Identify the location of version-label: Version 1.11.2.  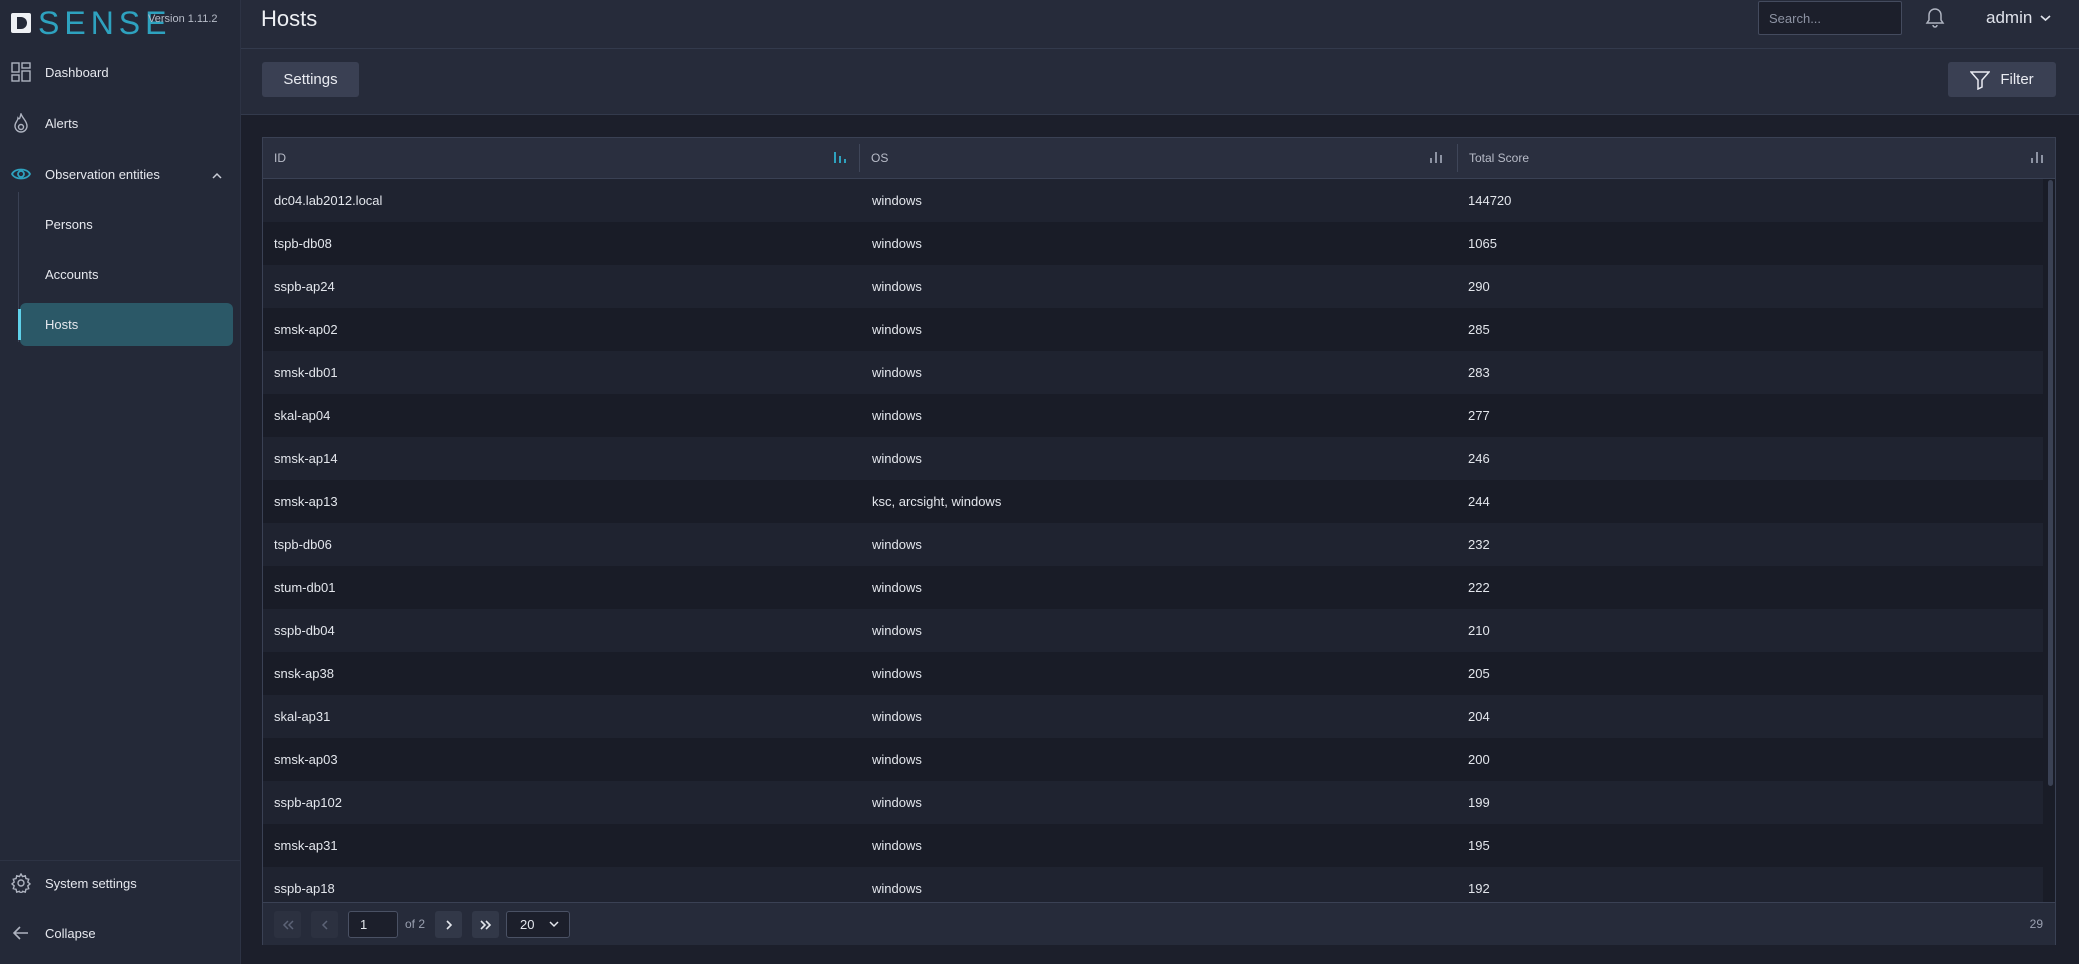
(183, 19).